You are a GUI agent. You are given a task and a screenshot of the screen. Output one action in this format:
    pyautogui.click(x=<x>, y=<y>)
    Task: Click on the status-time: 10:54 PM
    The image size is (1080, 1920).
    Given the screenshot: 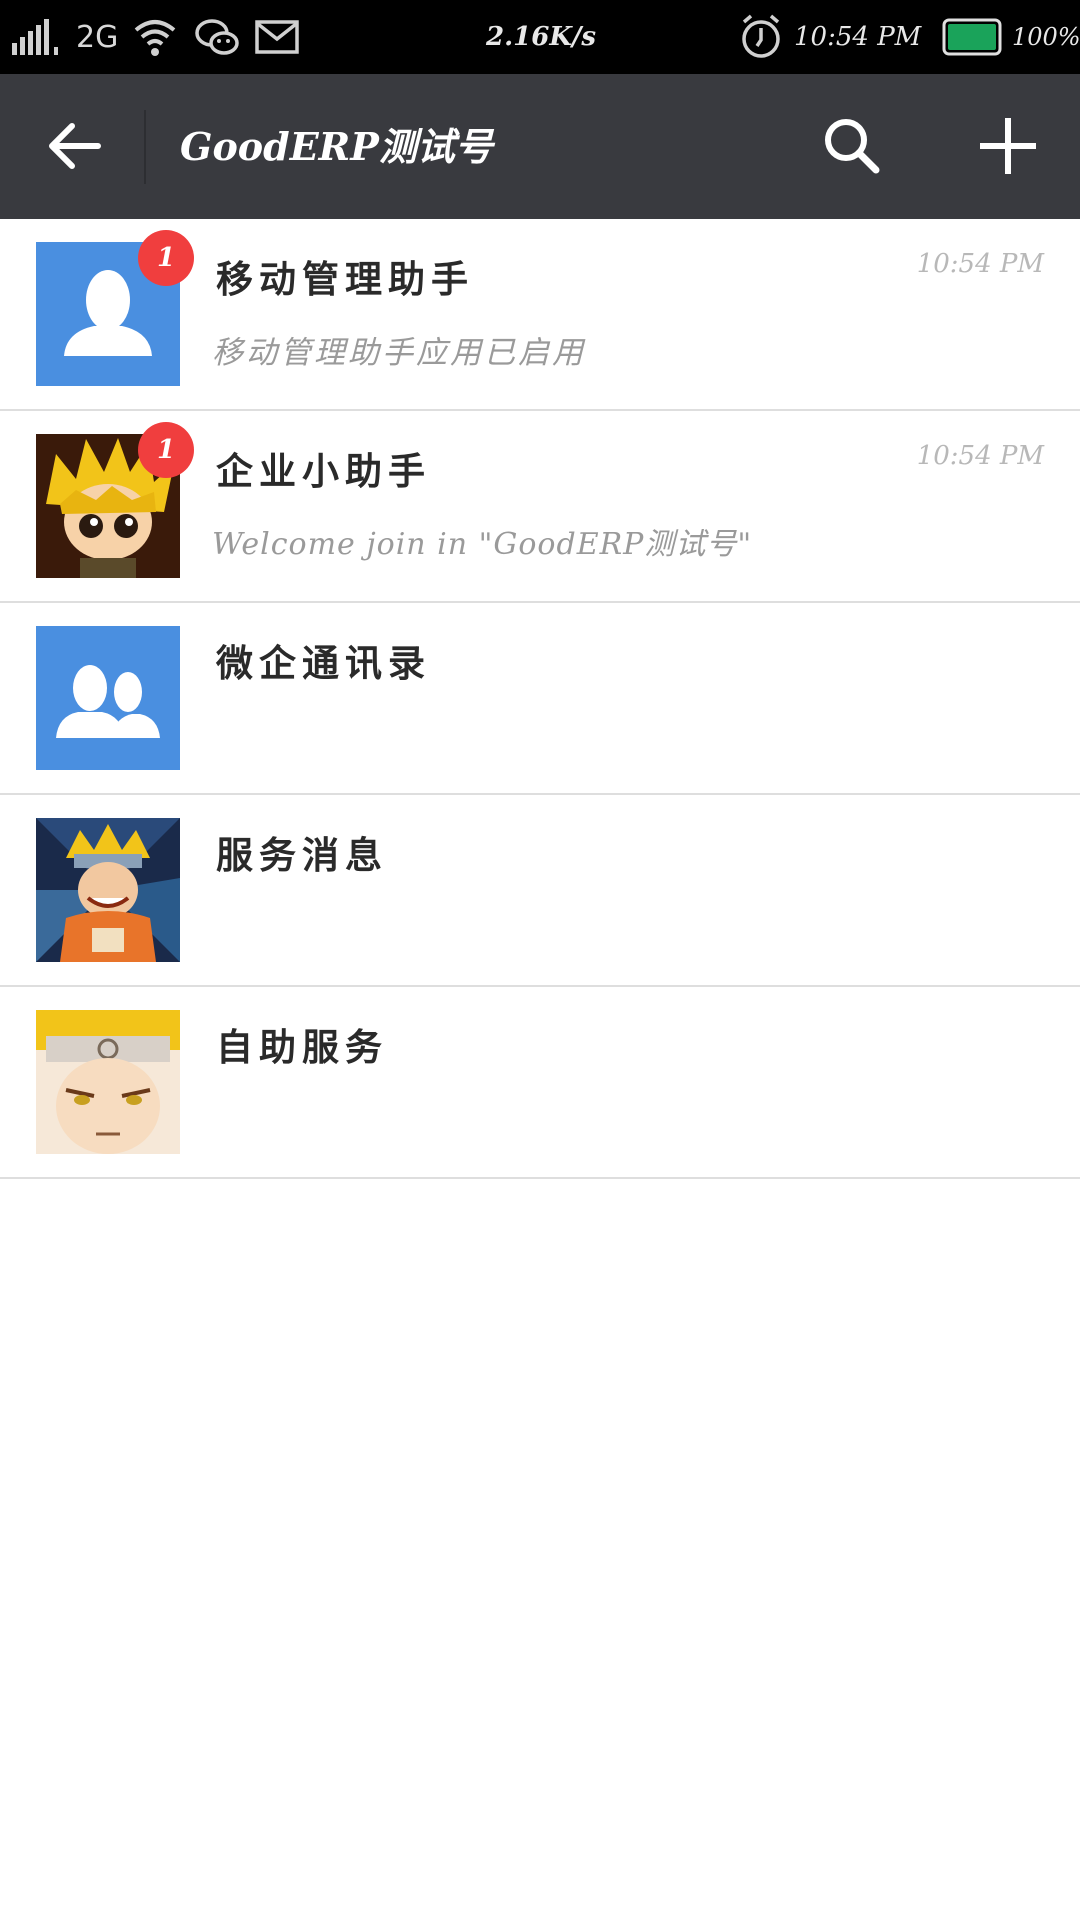 What is the action you would take?
    pyautogui.click(x=858, y=37)
    